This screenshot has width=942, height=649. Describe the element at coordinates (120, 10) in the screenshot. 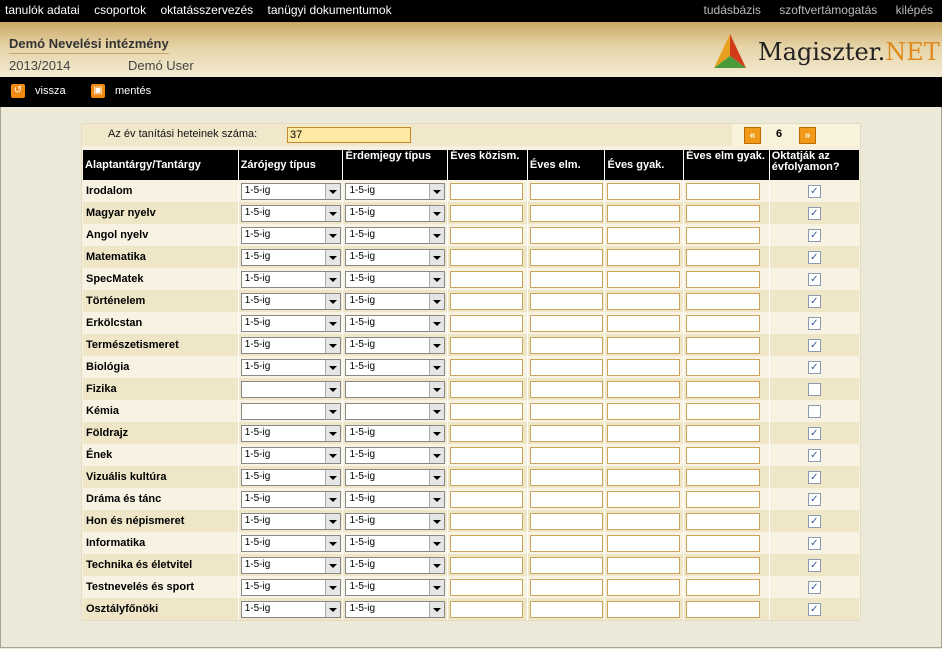

I see `nav-csoportok: csoportok` at that location.